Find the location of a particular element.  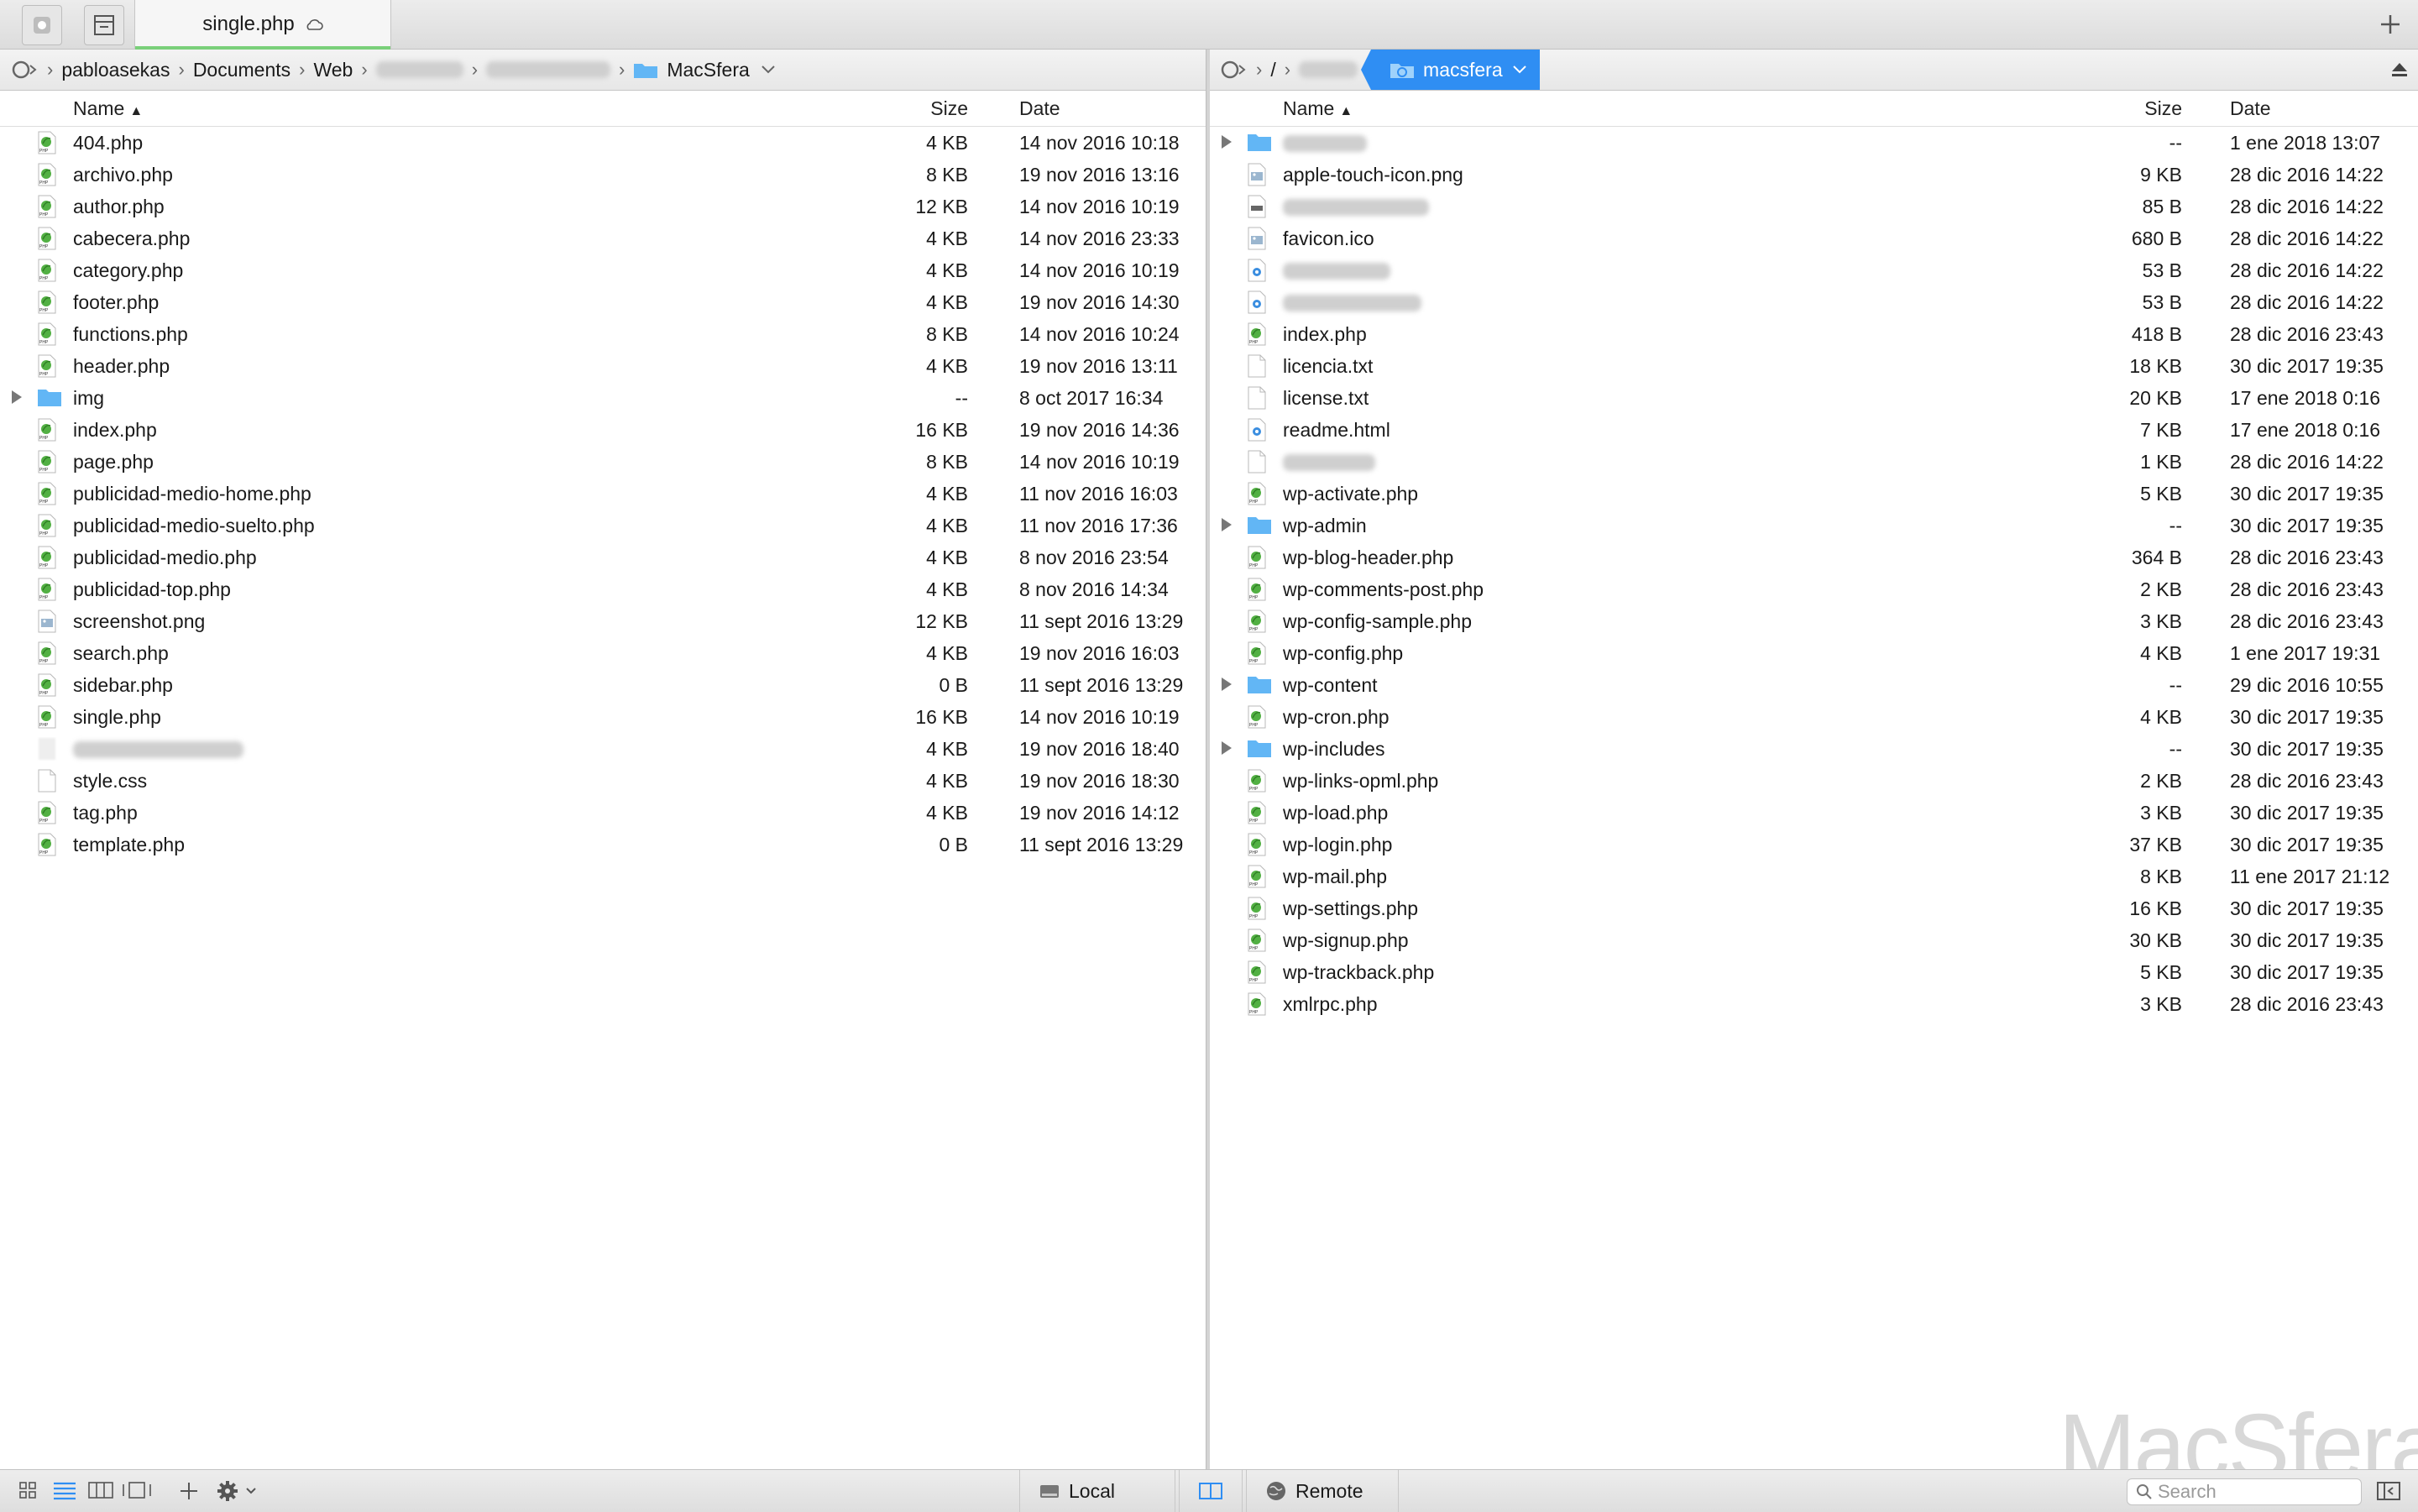

folder-row: img -- 8 oct 2017 16:34 is located at coordinates (603, 398).